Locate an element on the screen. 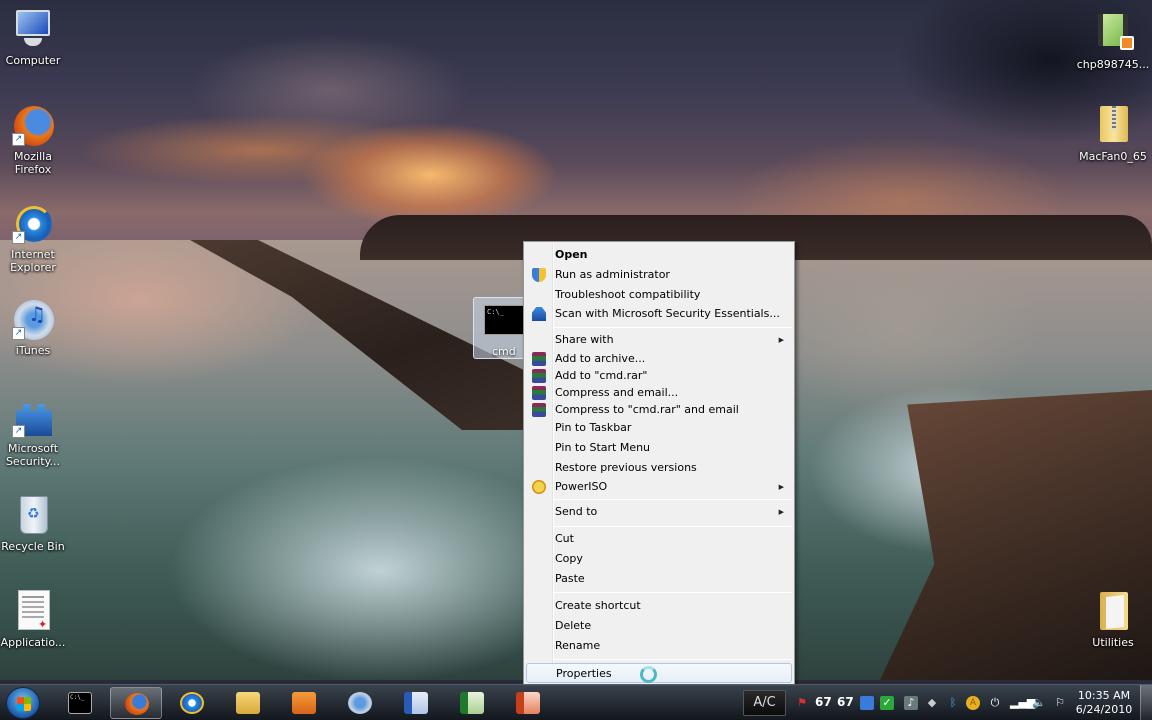  menu-item-send-to: Send to ▶ is located at coordinates (659, 512).